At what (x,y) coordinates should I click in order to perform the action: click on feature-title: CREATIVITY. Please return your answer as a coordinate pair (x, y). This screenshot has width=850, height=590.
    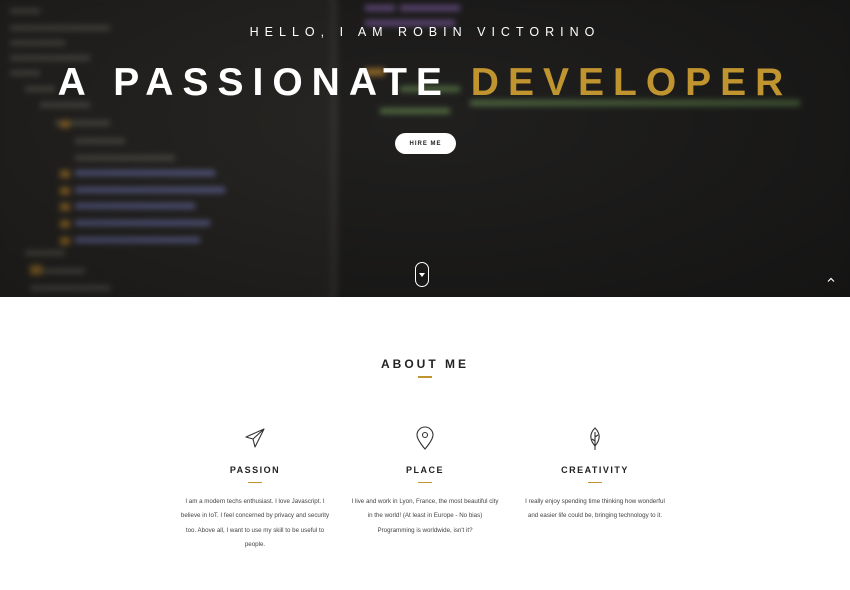
    Looking at the image, I should click on (595, 470).